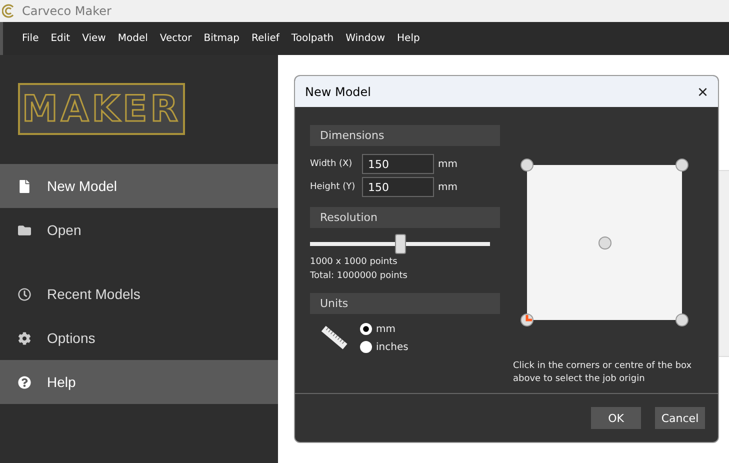  Describe the element at coordinates (405, 217) in the screenshot. I see `section-heading: Resolution` at that location.